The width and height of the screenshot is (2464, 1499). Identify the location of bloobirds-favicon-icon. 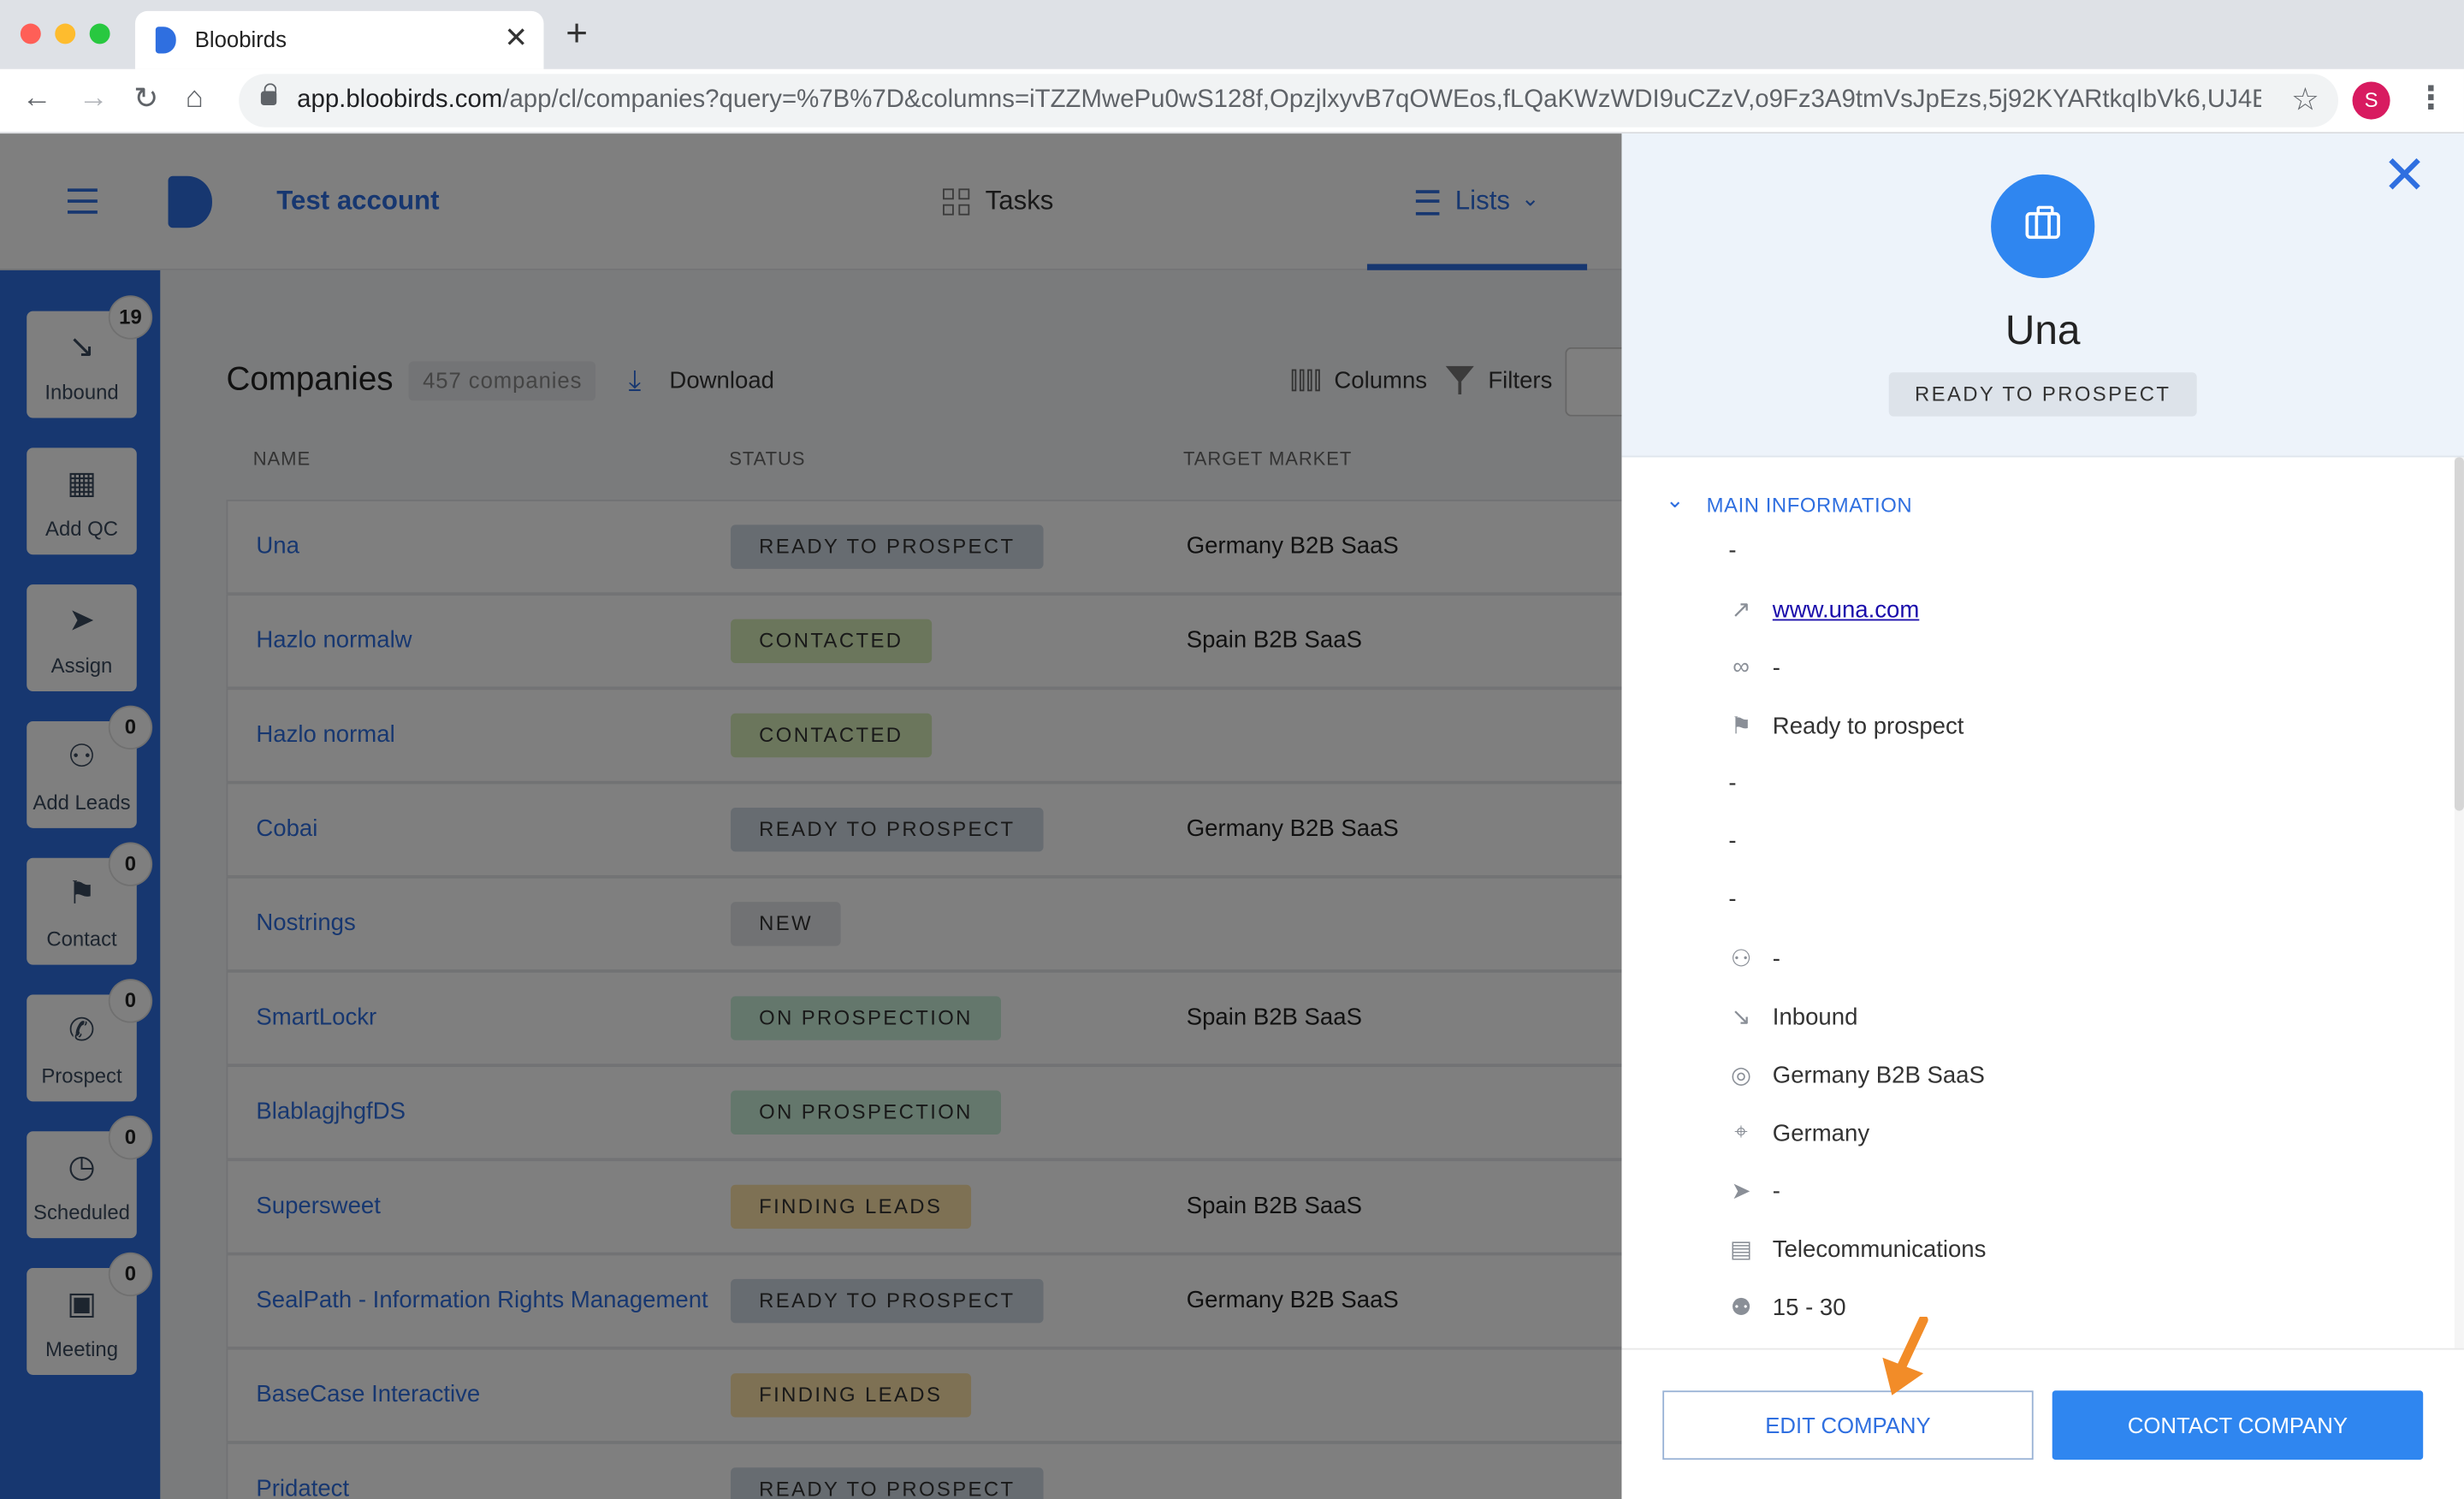
(165, 41).